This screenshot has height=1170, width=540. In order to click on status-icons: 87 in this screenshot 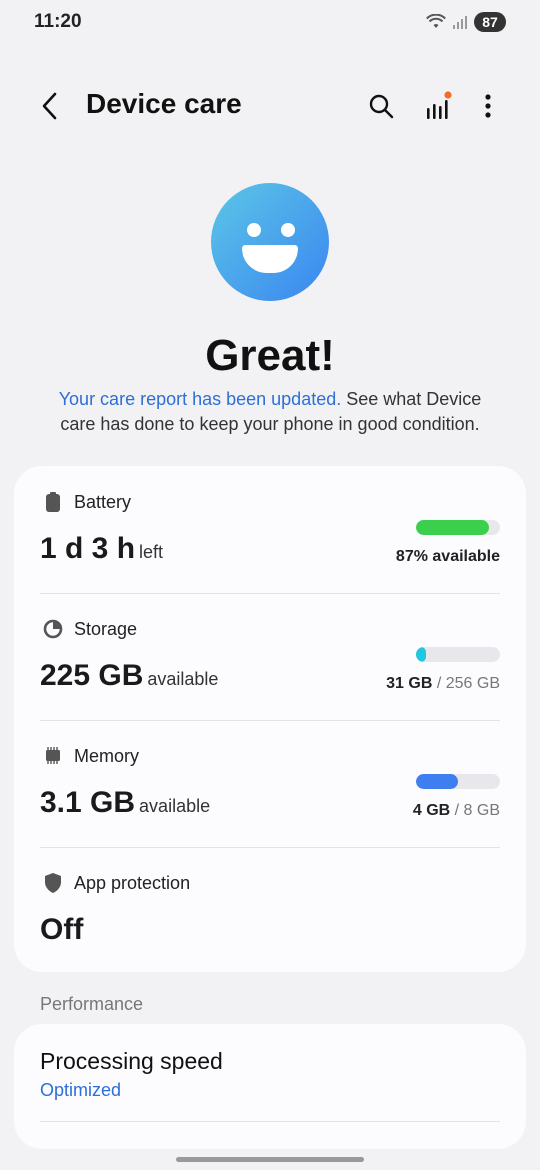, I will do `click(466, 22)`.